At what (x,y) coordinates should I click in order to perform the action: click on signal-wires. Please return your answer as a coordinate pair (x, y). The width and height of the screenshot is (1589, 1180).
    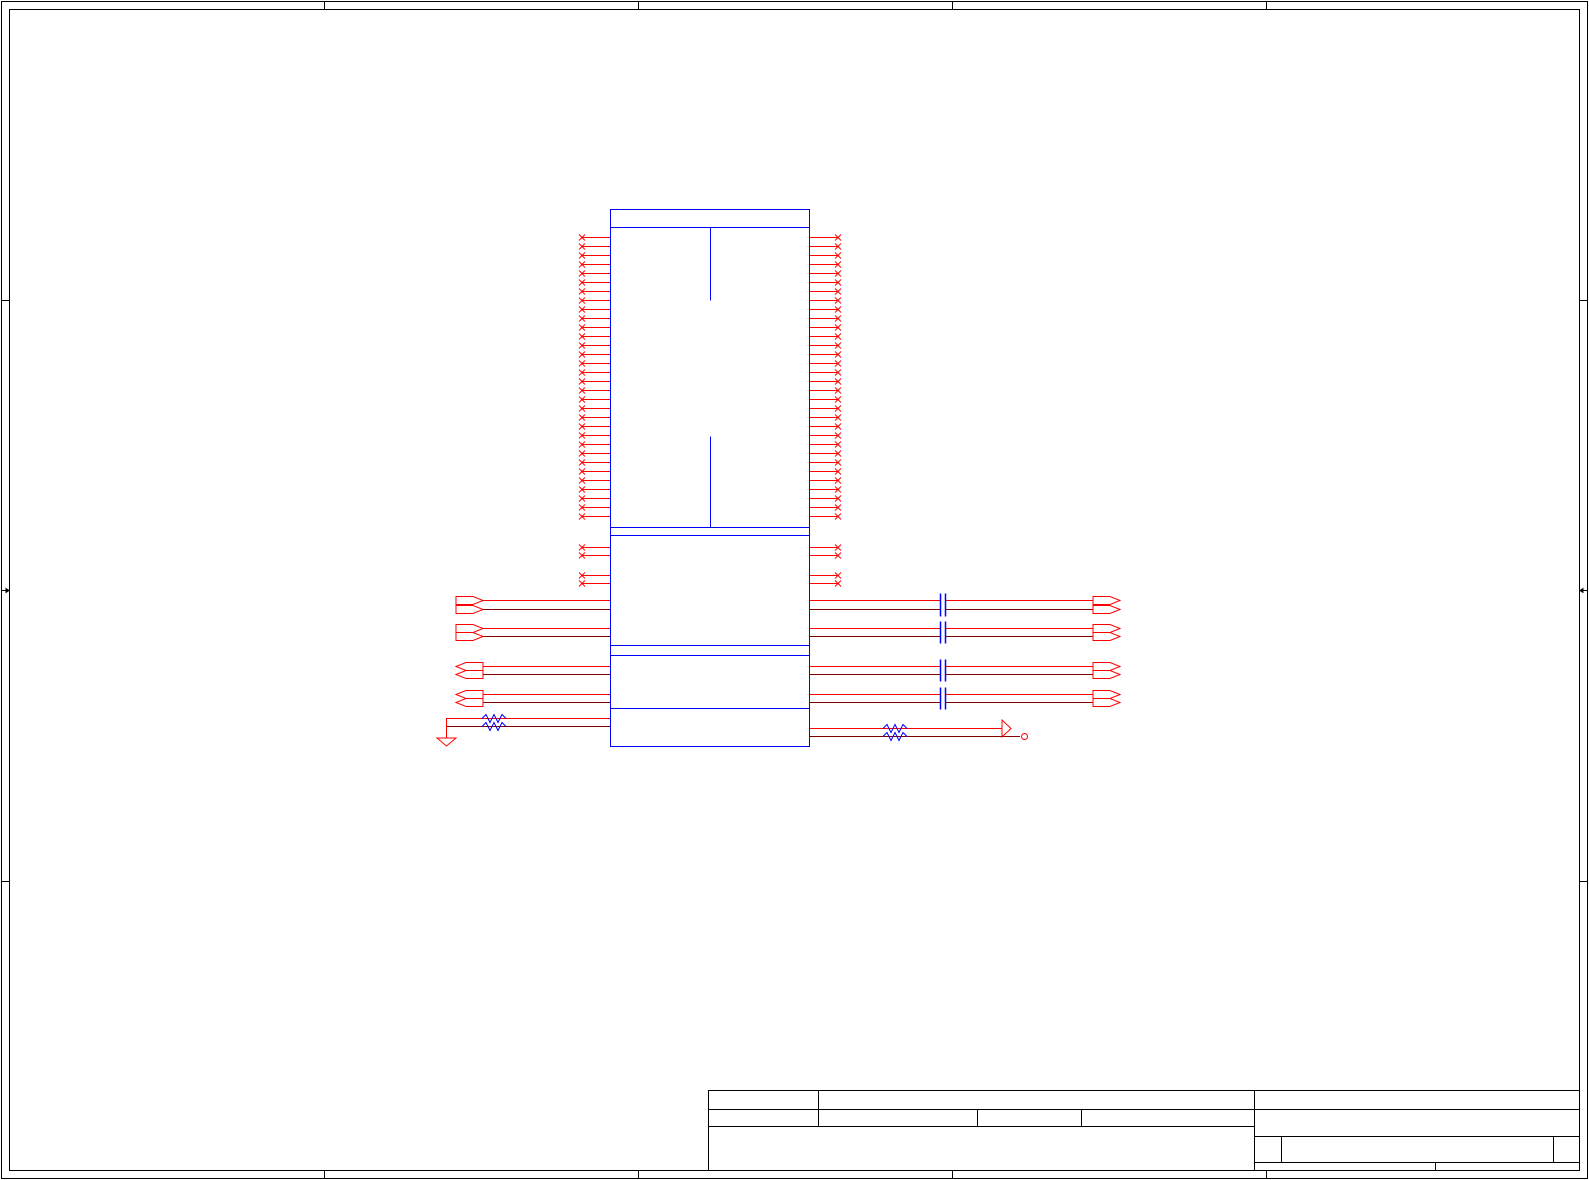
    Looking at the image, I should click on (788, 651).